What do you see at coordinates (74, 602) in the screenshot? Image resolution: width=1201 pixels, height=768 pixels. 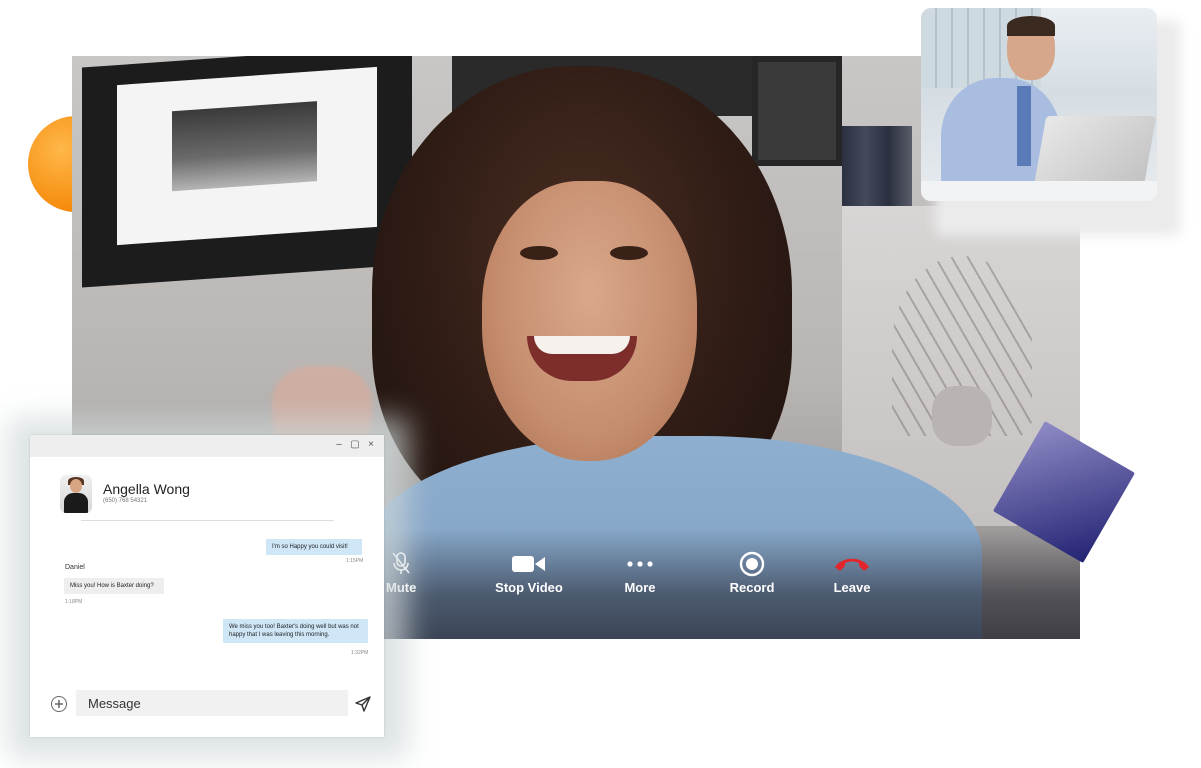 I see `message-timestamp: 1:18PM` at bounding box center [74, 602].